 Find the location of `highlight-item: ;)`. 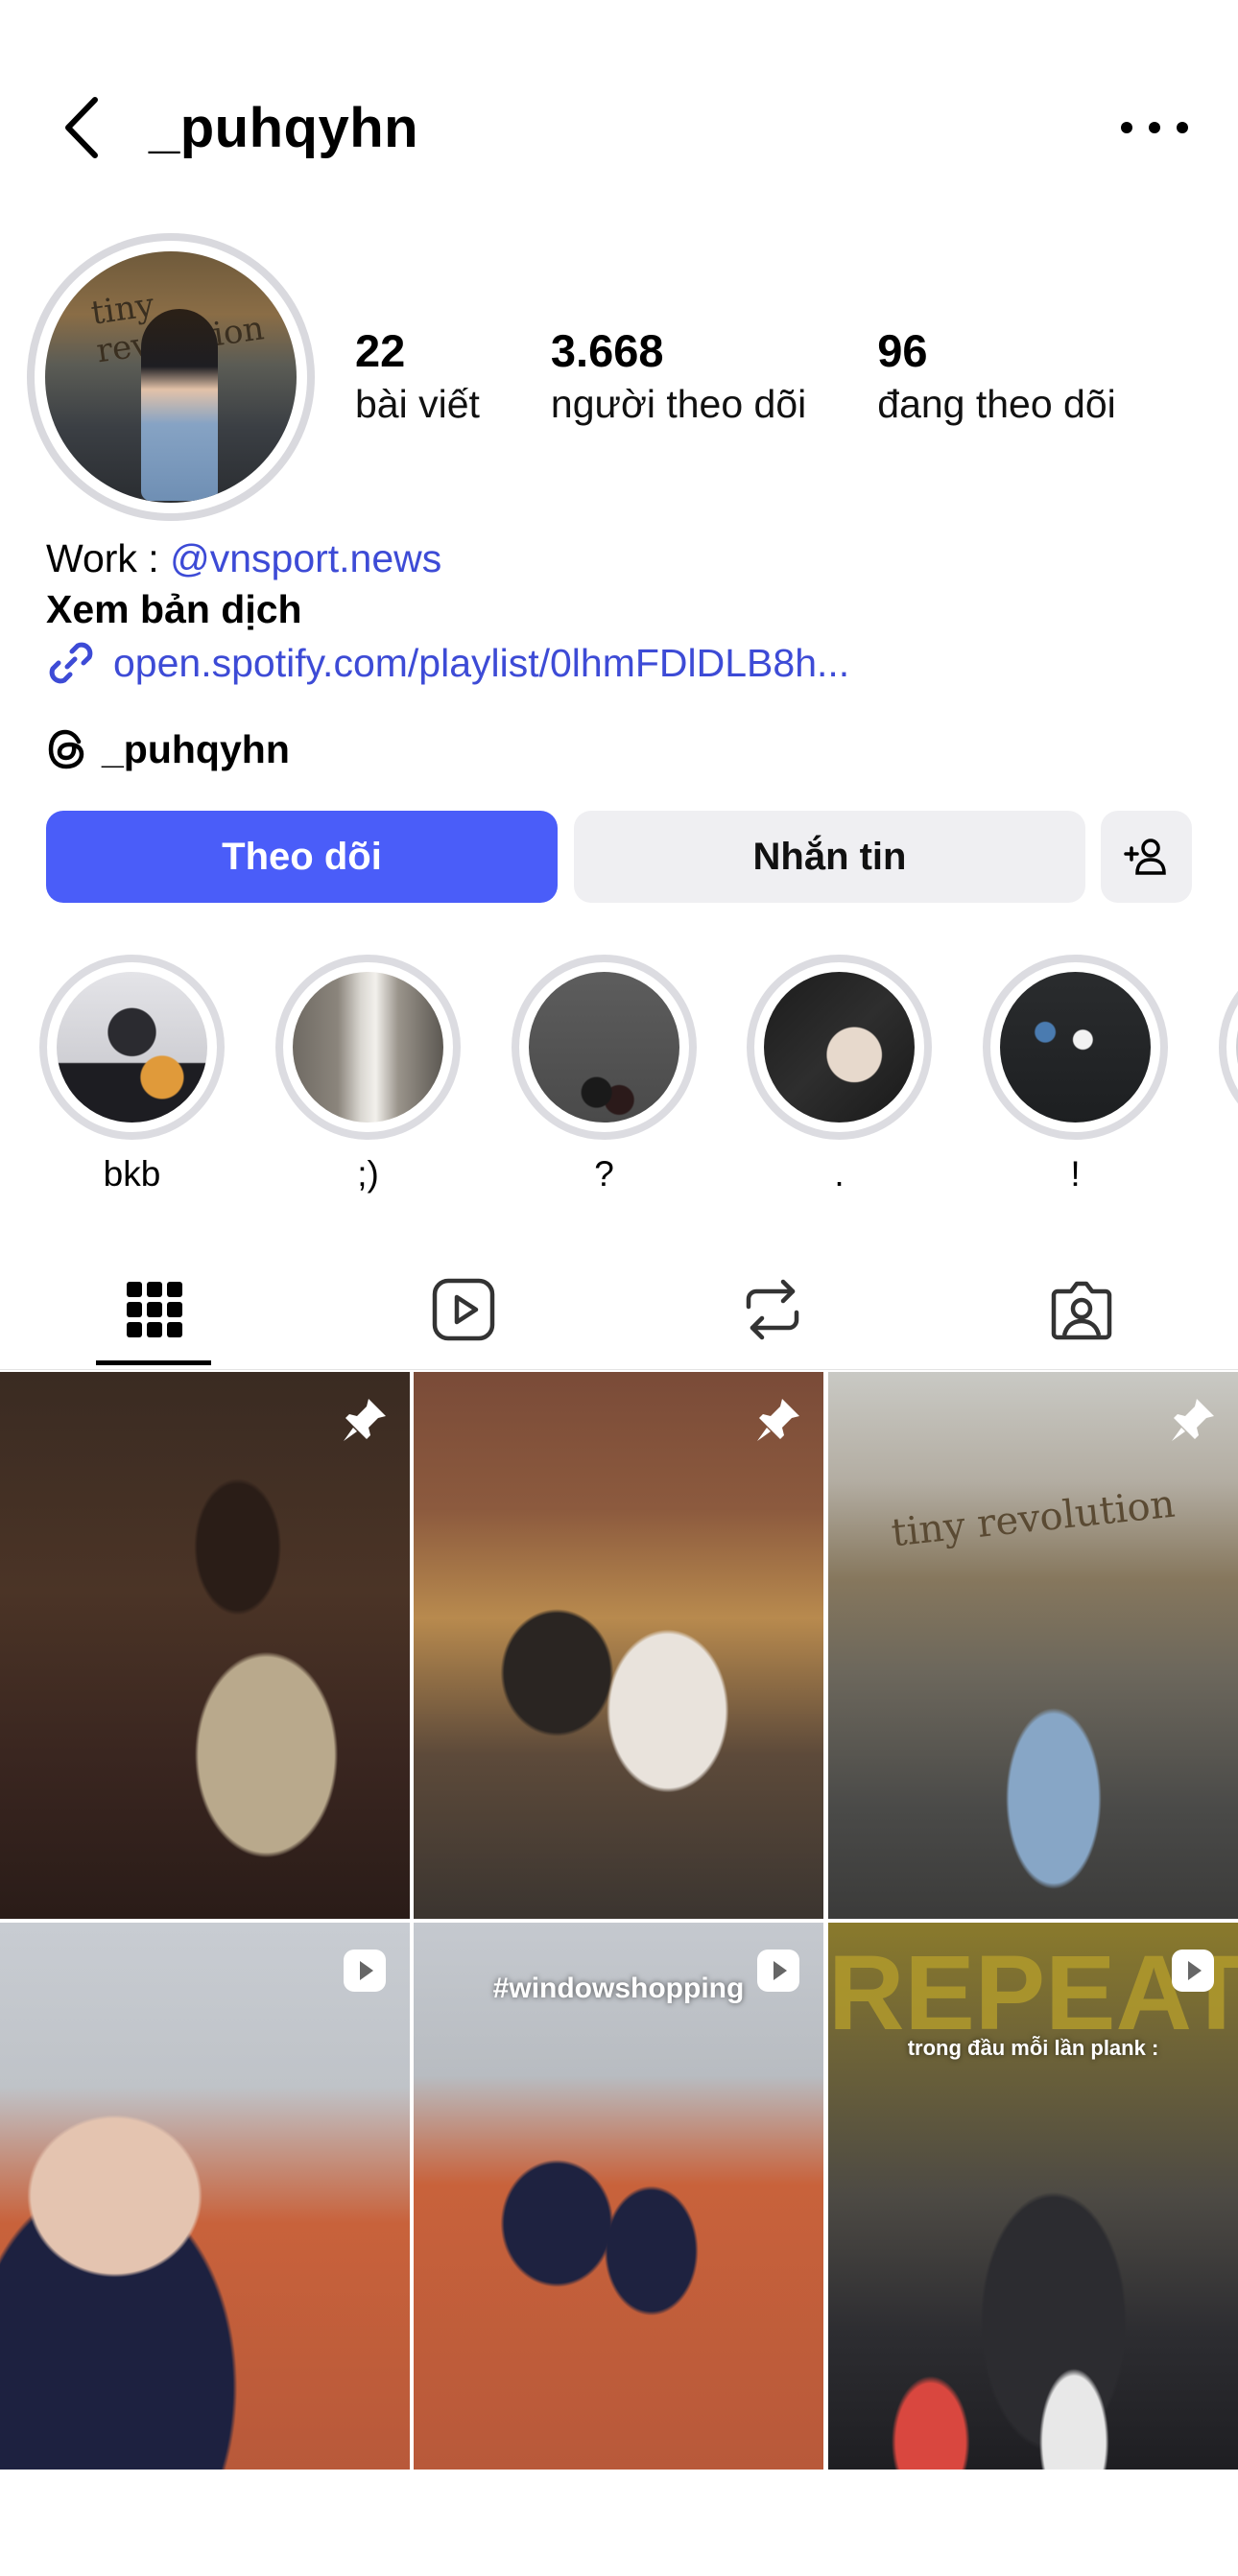

highlight-item: ;) is located at coordinates (368, 1074).